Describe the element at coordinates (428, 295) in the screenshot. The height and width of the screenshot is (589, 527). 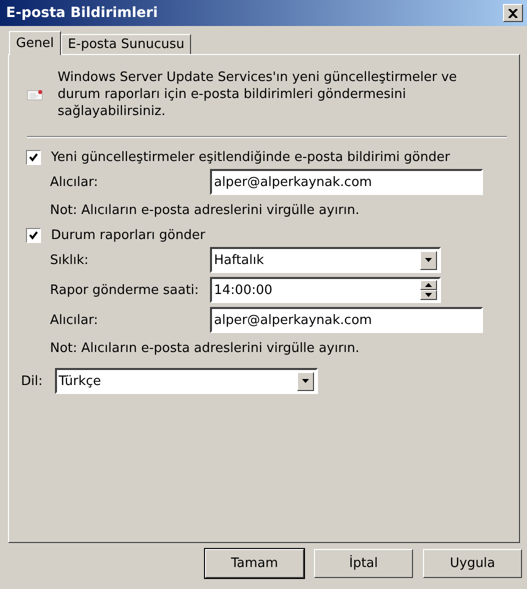
I see `spin-down-icon` at that location.